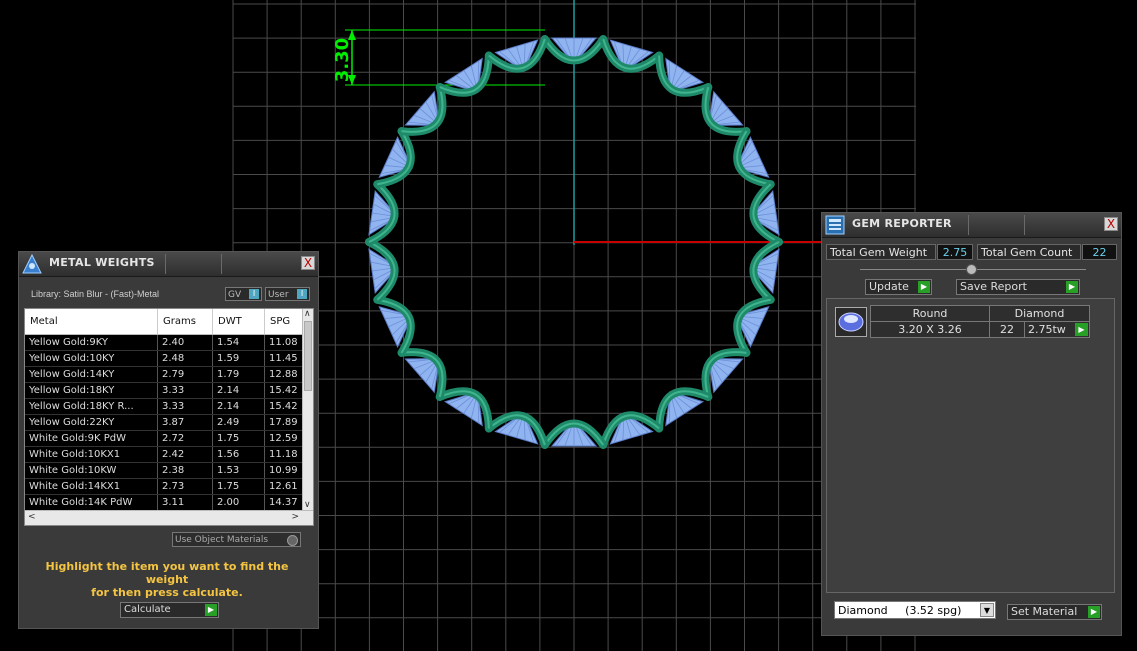 The image size is (1137, 651). I want to click on radio-icon, so click(292, 540).